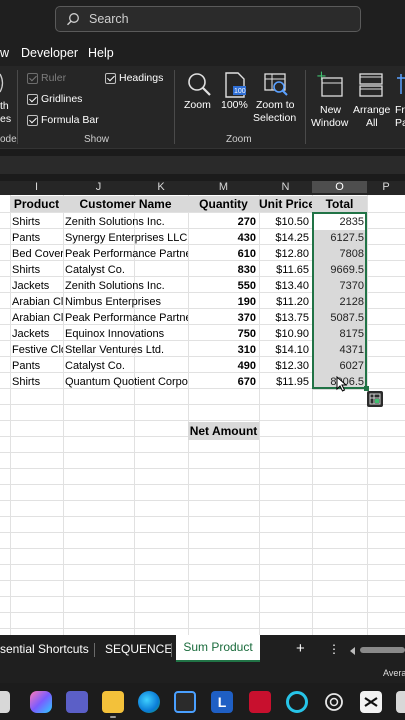 This screenshot has width=405, height=720. Describe the element at coordinates (375, 399) in the screenshot. I see `quick-analysis-button` at that location.